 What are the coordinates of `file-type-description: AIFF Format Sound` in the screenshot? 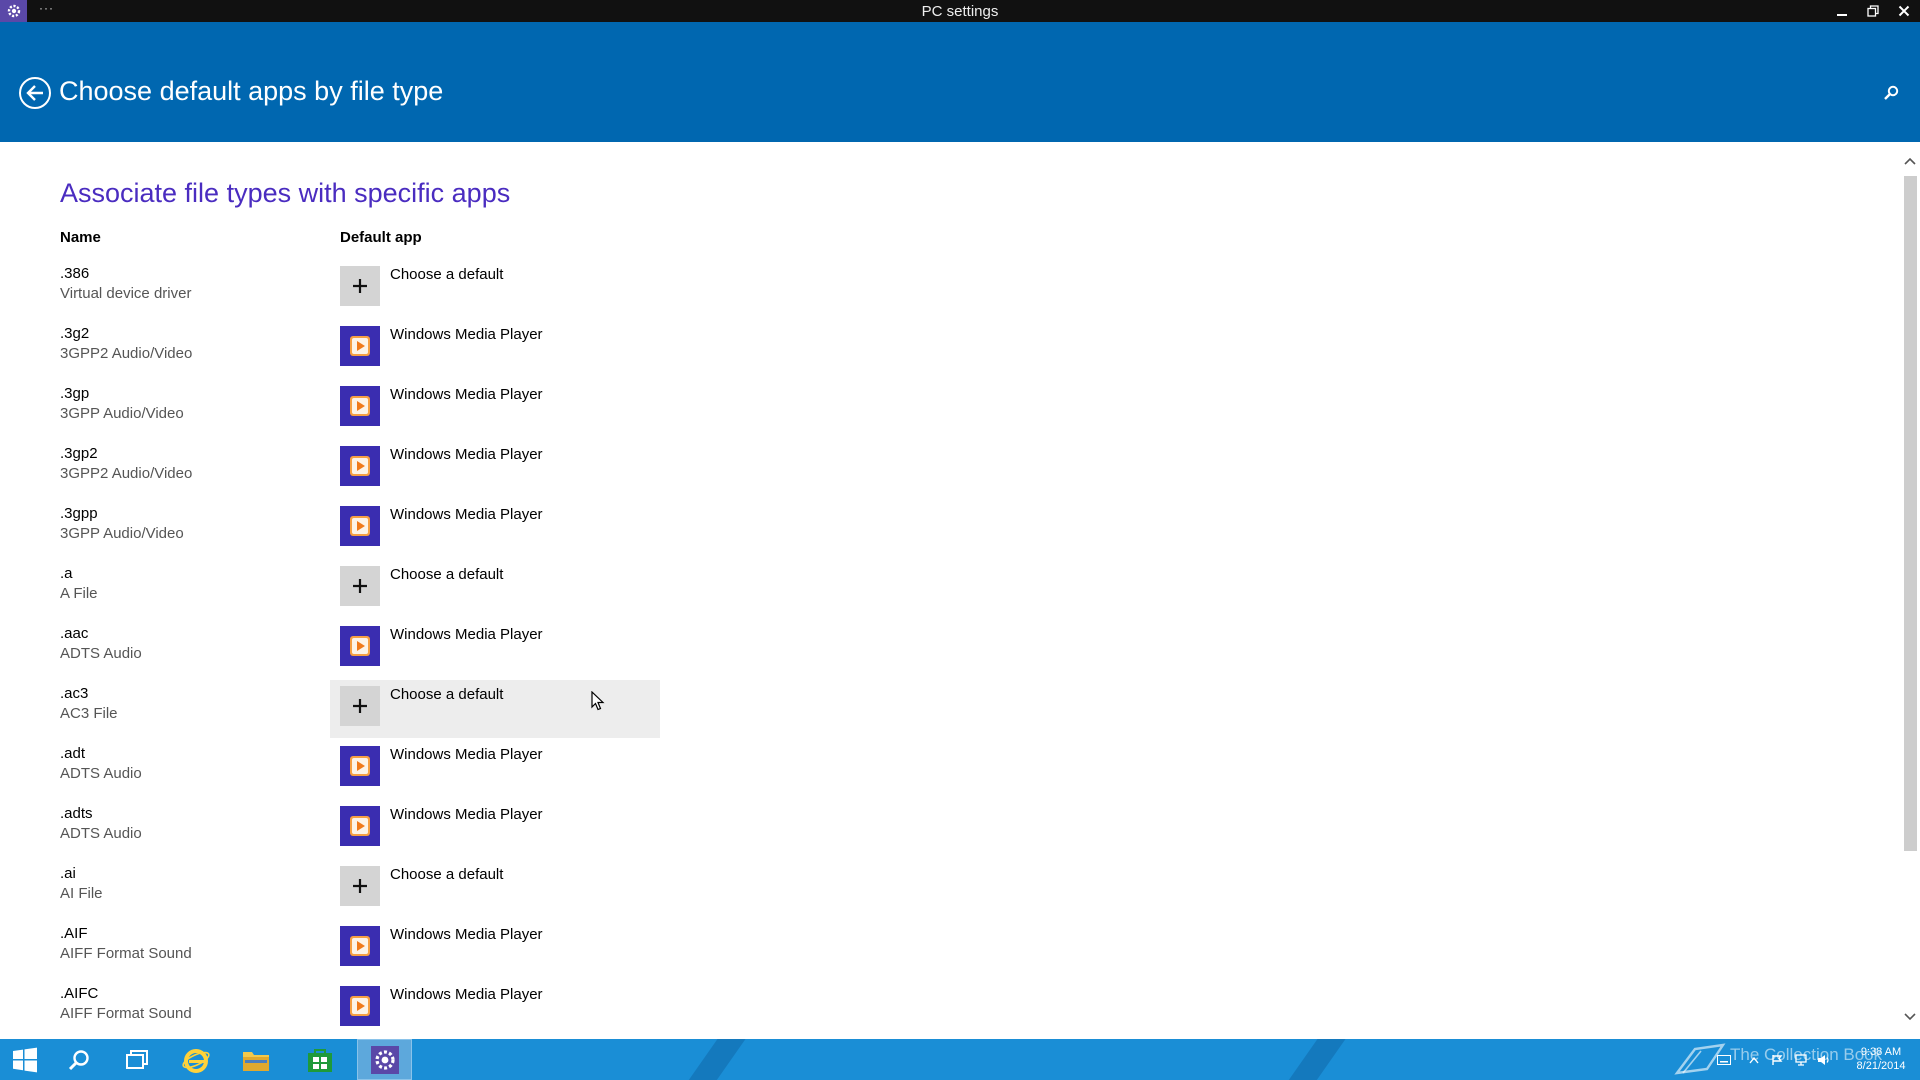 It's located at (126, 953).